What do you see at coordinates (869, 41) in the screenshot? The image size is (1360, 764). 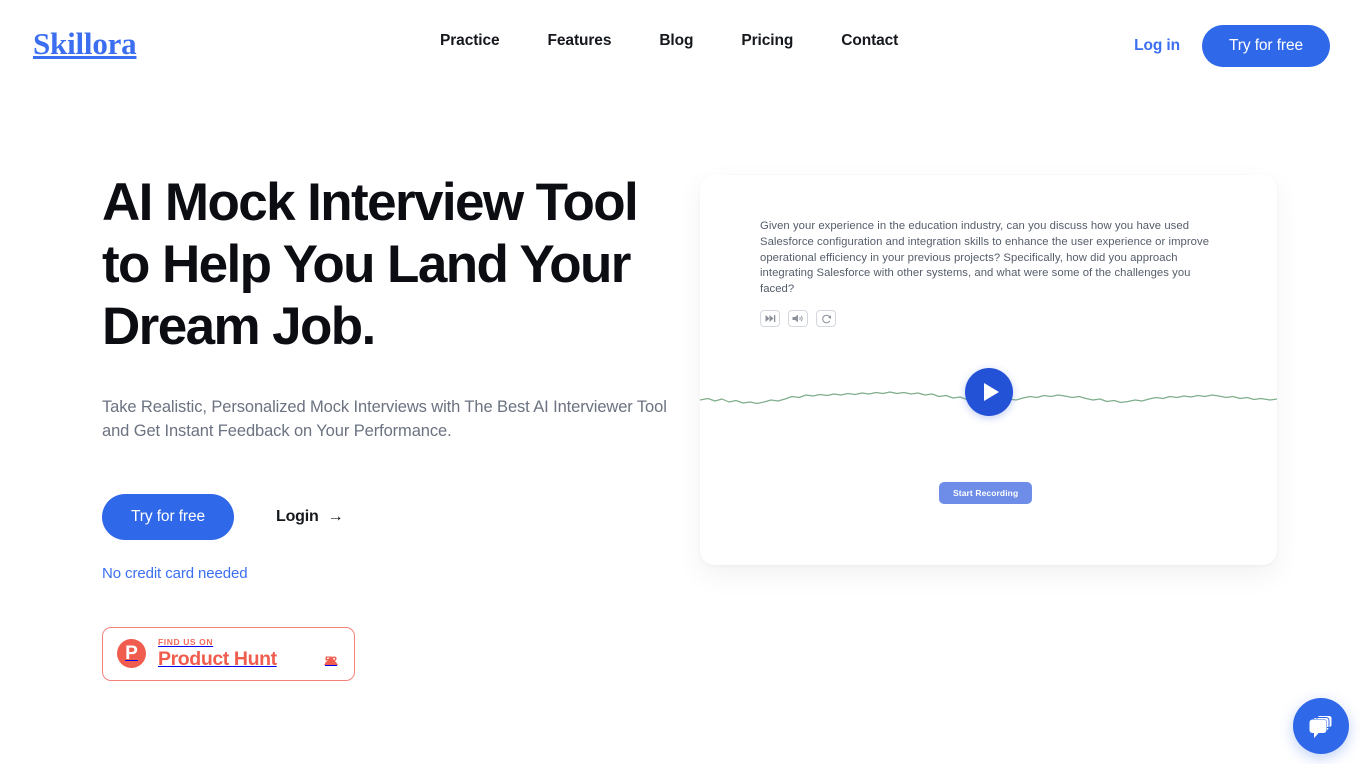 I see `nav-item-contact: Contact` at bounding box center [869, 41].